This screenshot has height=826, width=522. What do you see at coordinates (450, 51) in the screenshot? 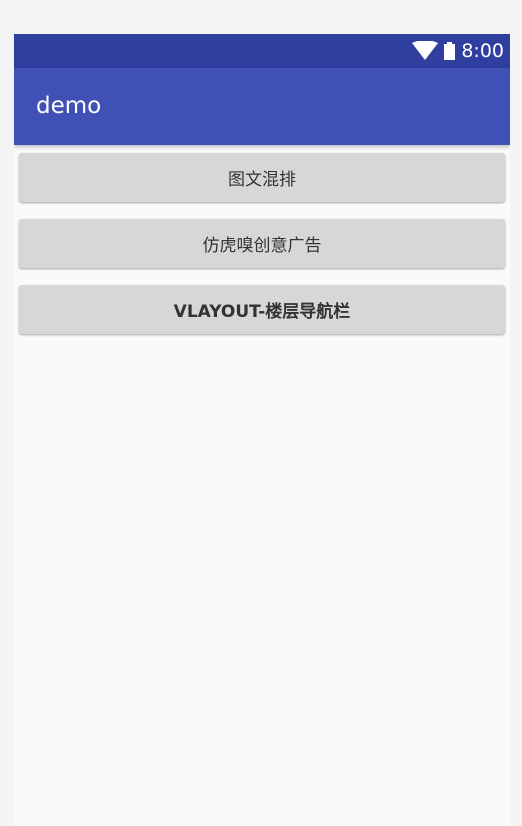
I see `battery-icon` at bounding box center [450, 51].